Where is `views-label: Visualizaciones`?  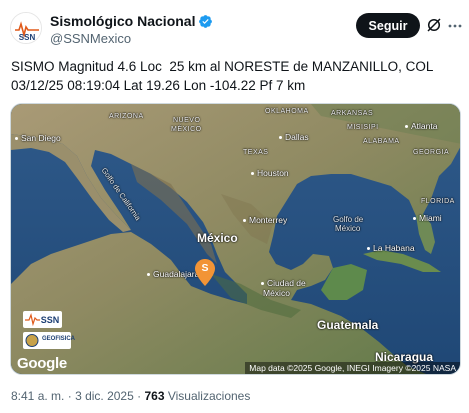 views-label: Visualizaciones is located at coordinates (209, 396).